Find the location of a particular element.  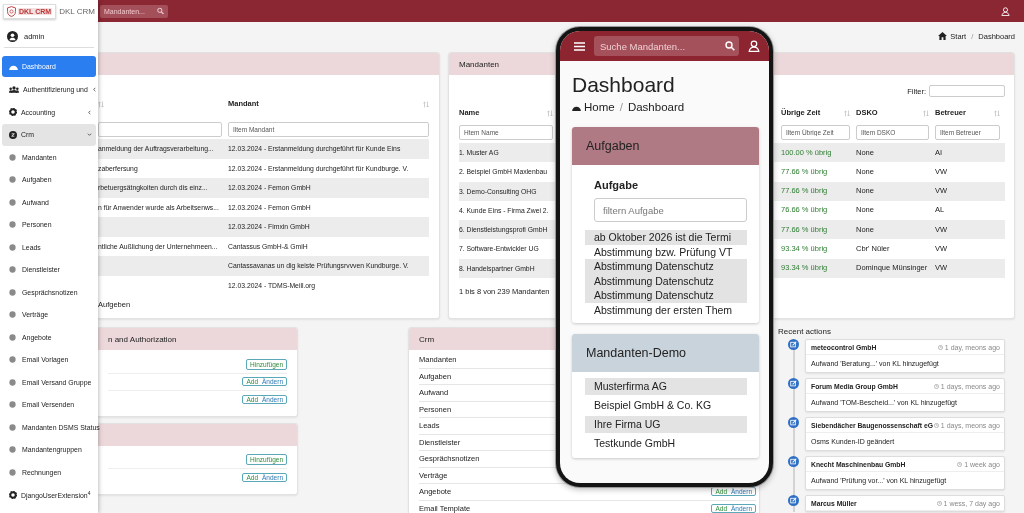

section-title: Recent actions is located at coordinates (805, 332).